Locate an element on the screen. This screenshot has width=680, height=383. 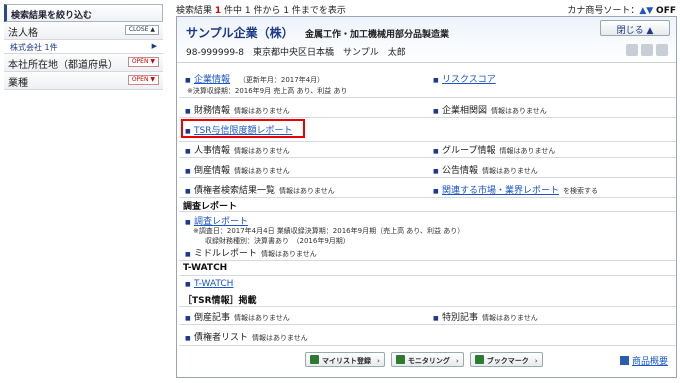
result-count: 1 is located at coordinates (218, 11).